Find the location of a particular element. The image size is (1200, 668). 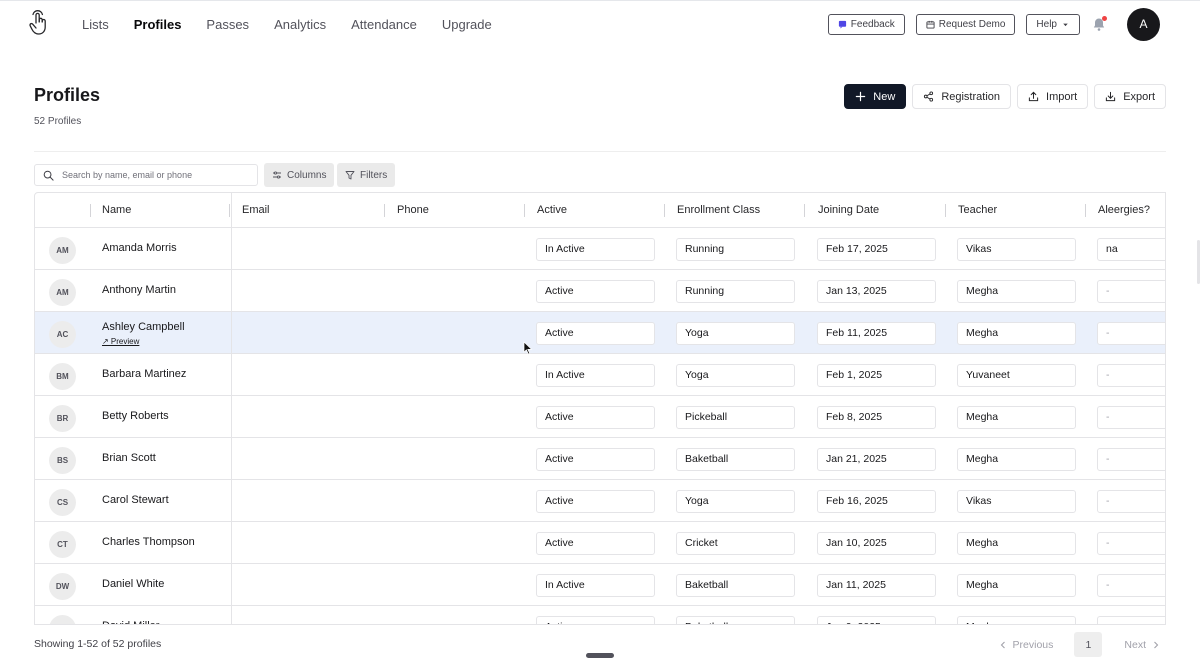

joining-date-field: Jan 21, 2025 is located at coordinates (876, 459).